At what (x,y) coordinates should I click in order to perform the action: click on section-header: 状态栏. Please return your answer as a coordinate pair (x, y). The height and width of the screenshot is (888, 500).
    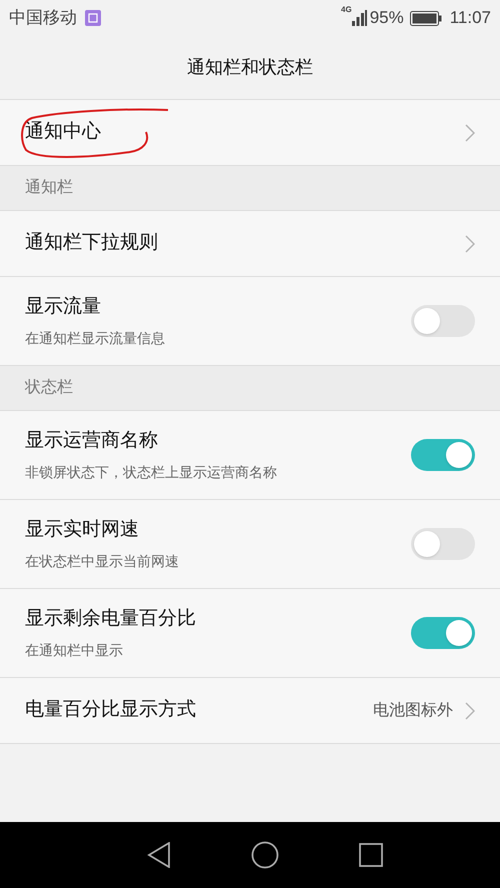
    Looking at the image, I should click on (250, 388).